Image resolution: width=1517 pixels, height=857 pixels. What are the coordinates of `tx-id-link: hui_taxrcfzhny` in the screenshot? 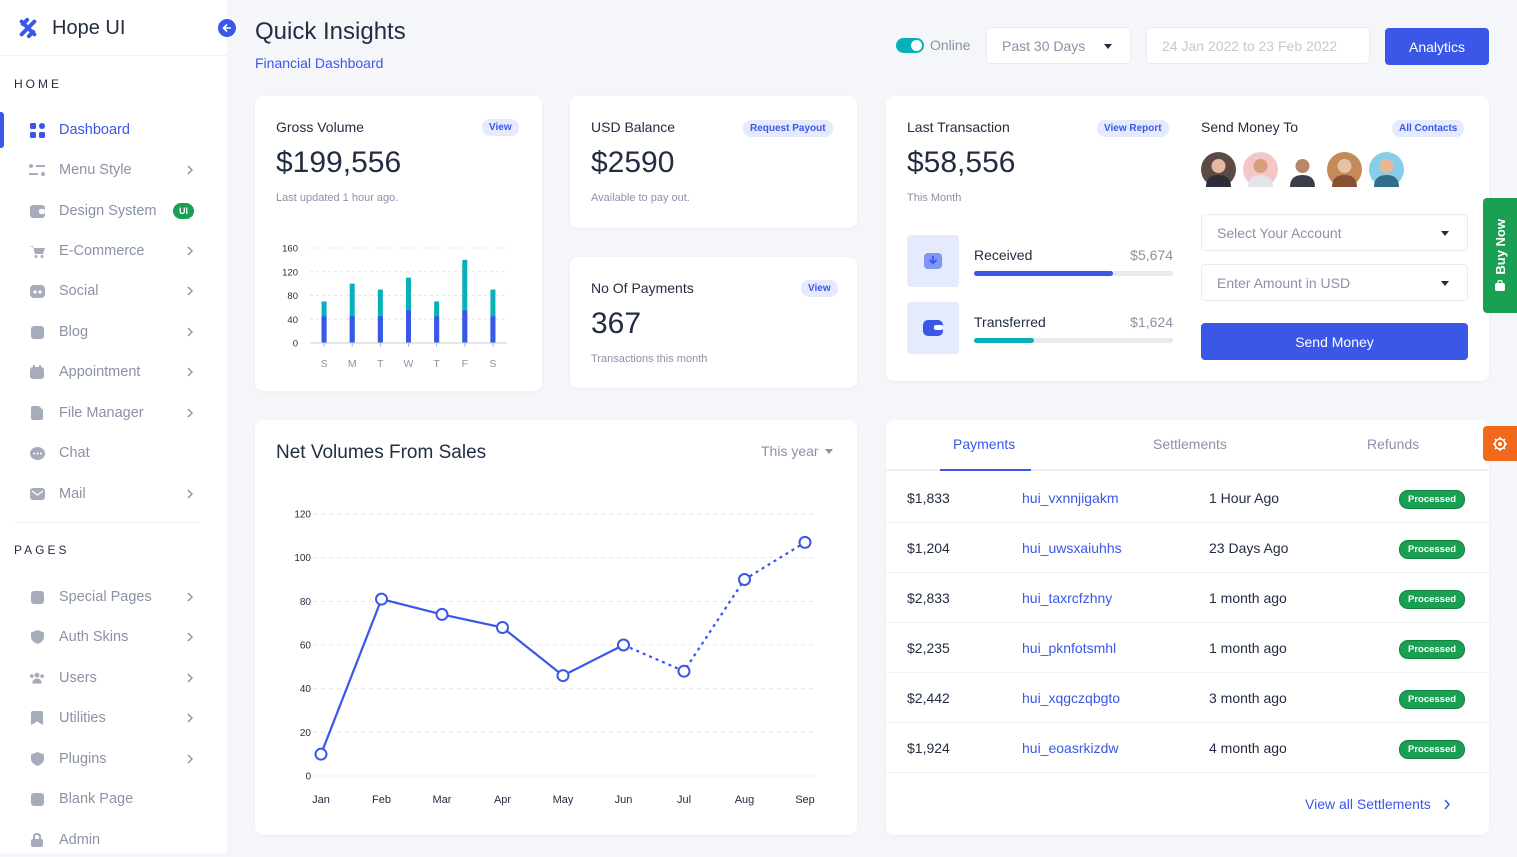 It's located at (1067, 598).